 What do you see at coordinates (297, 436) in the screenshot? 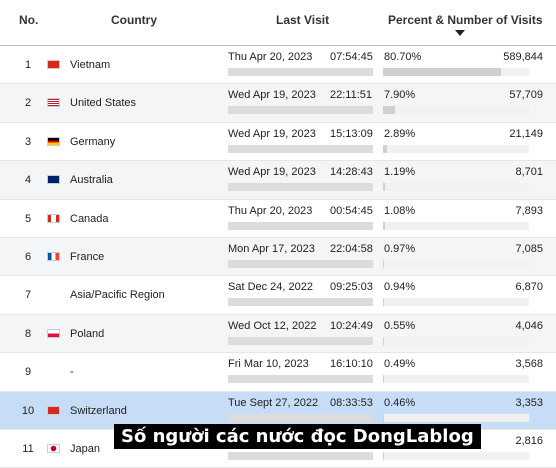
I see `caption-overlay: Số người các nước đọc DongLablog` at bounding box center [297, 436].